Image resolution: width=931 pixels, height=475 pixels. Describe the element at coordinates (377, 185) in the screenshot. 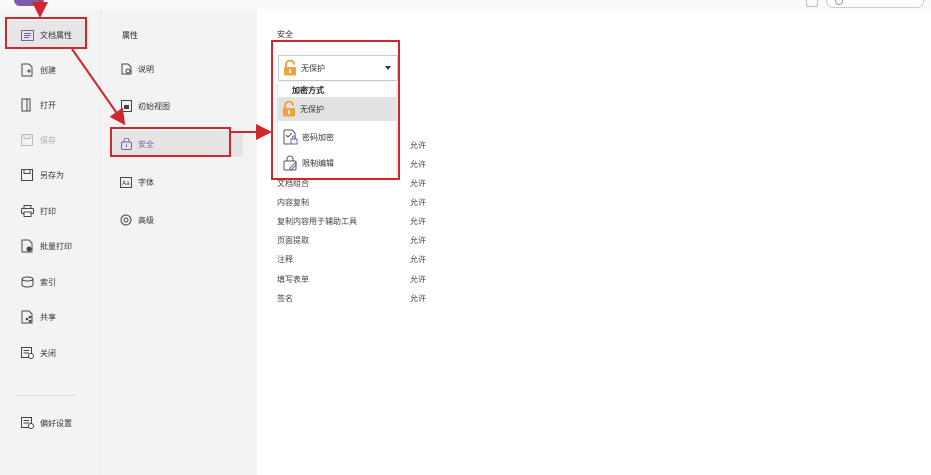

I see `permission-row: 文档组合 允许` at that location.